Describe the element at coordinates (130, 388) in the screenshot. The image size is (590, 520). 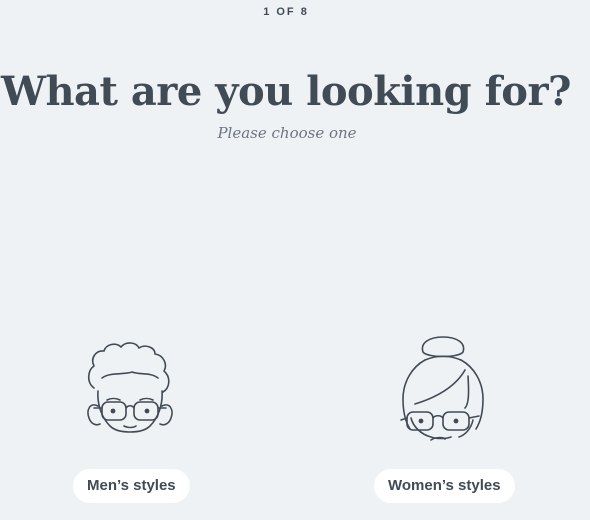
I see `man-with-glasses-icon` at that location.